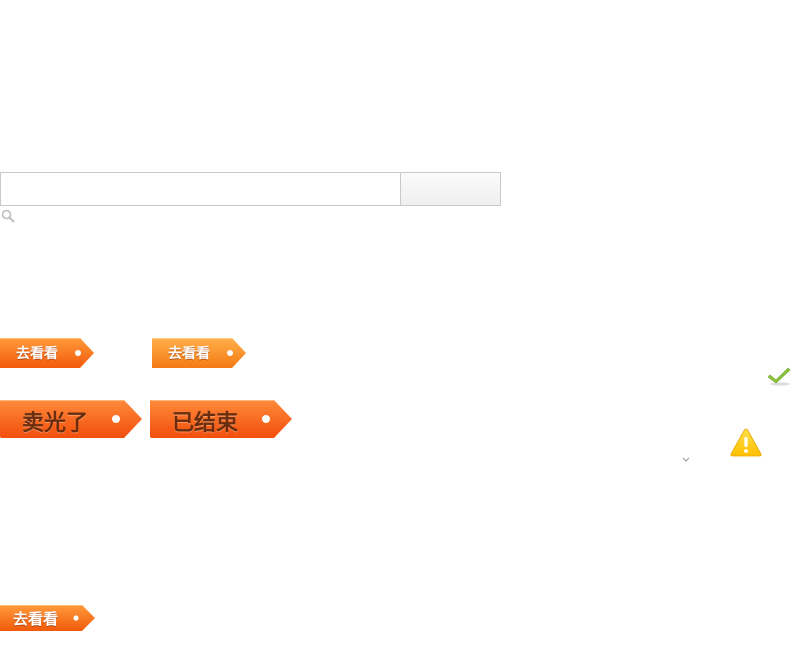 The height and width of the screenshot is (661, 800). I want to click on chevron-down-icon, so click(686, 455).